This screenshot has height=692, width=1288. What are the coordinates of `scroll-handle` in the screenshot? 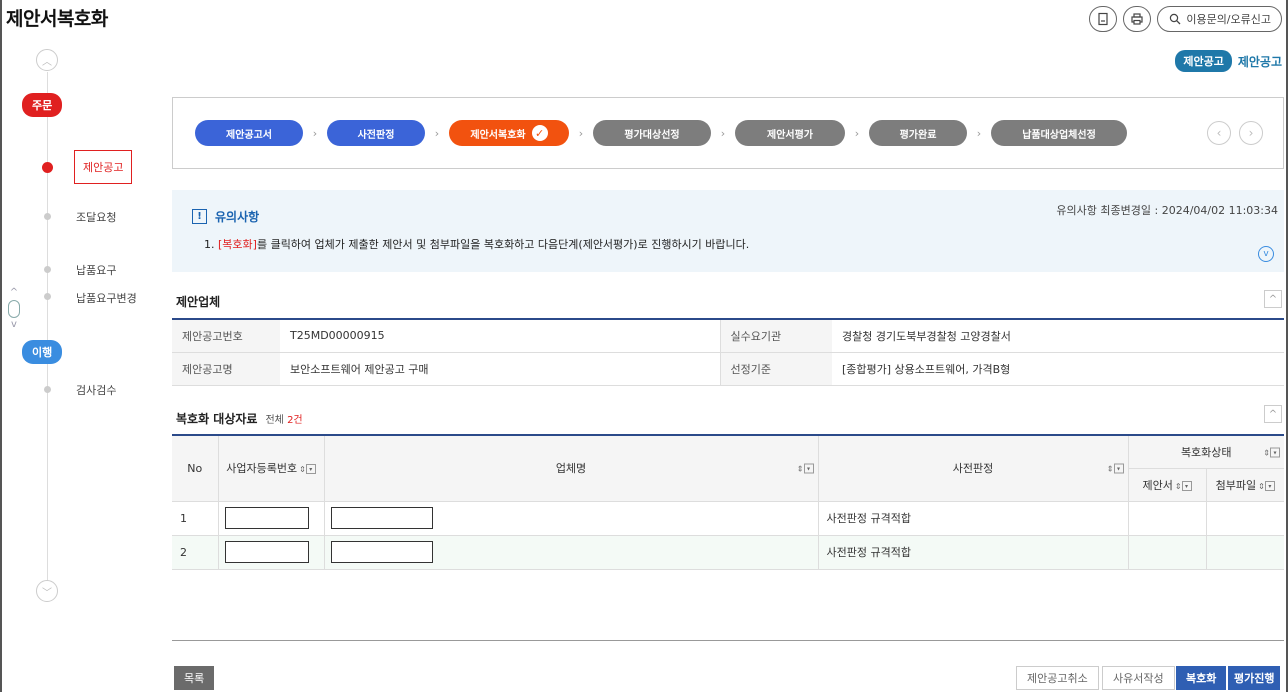 It's located at (14, 309).